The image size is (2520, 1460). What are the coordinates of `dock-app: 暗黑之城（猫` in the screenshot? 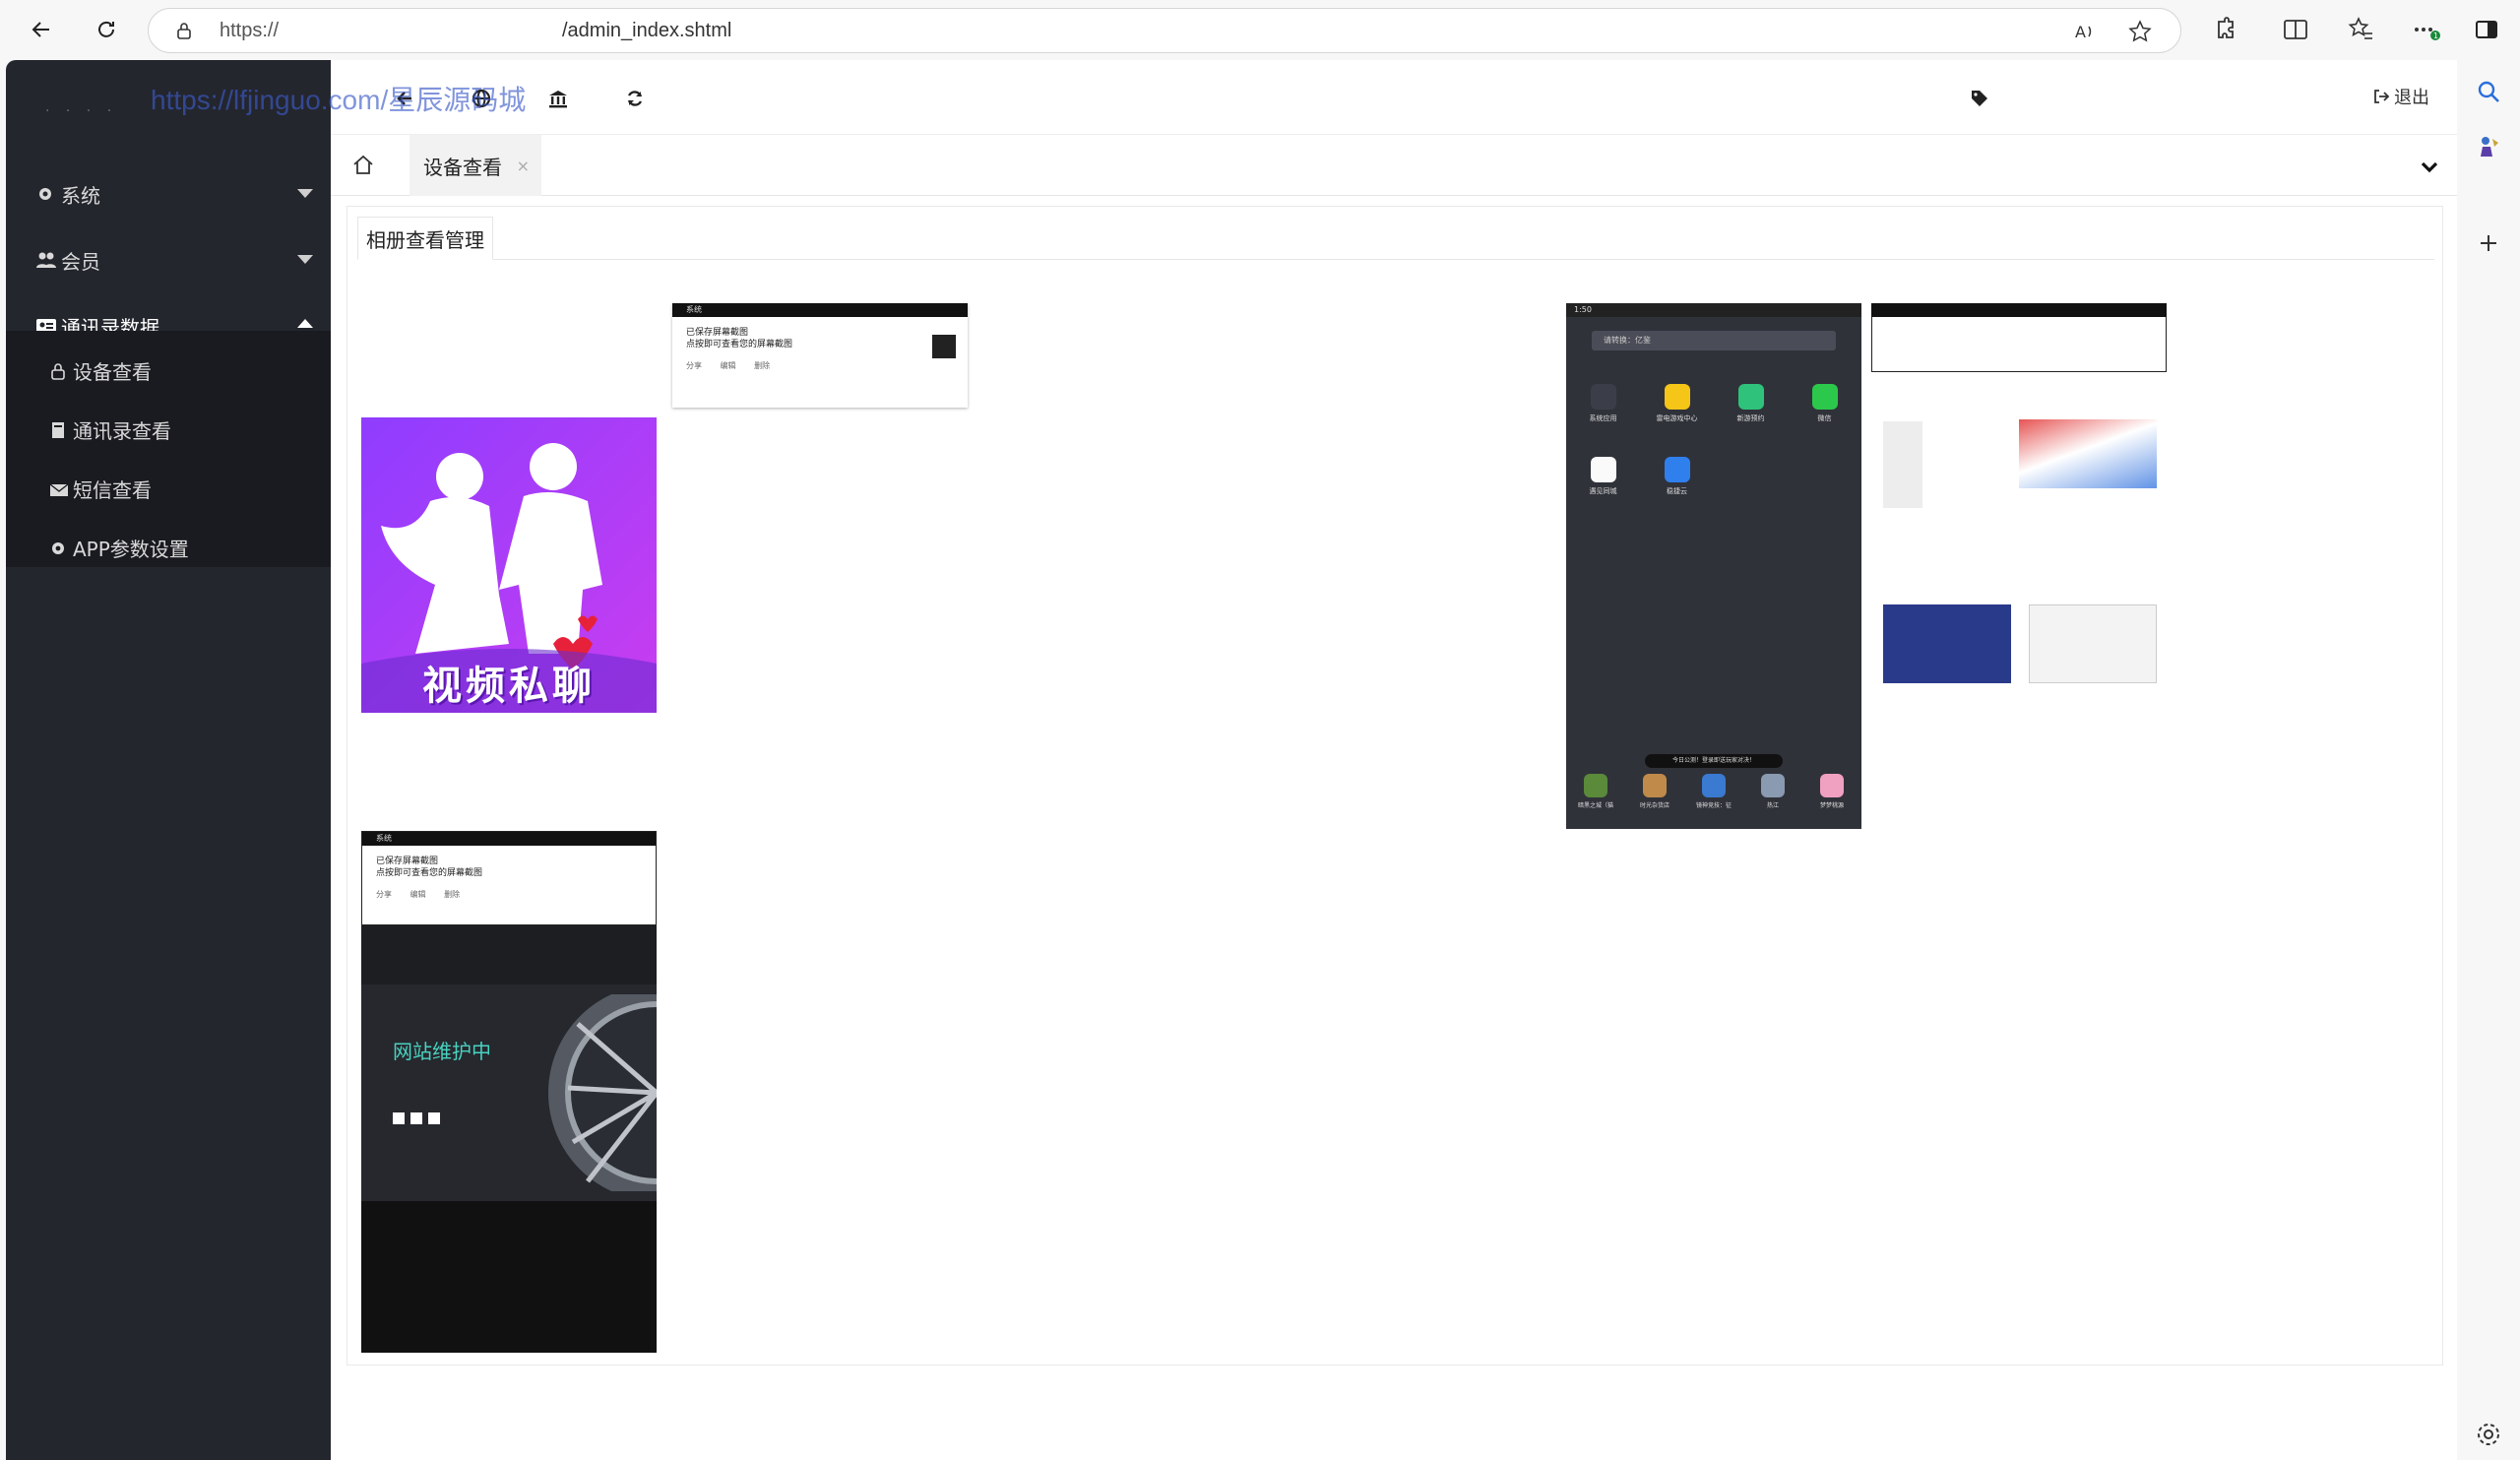 It's located at (1595, 791).